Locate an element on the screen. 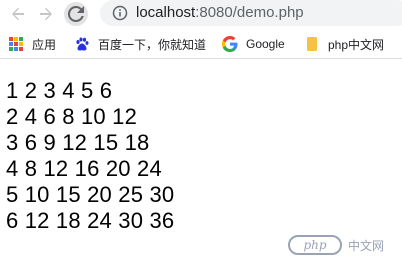  bookmark-php: php中文网 is located at coordinates (344, 44).